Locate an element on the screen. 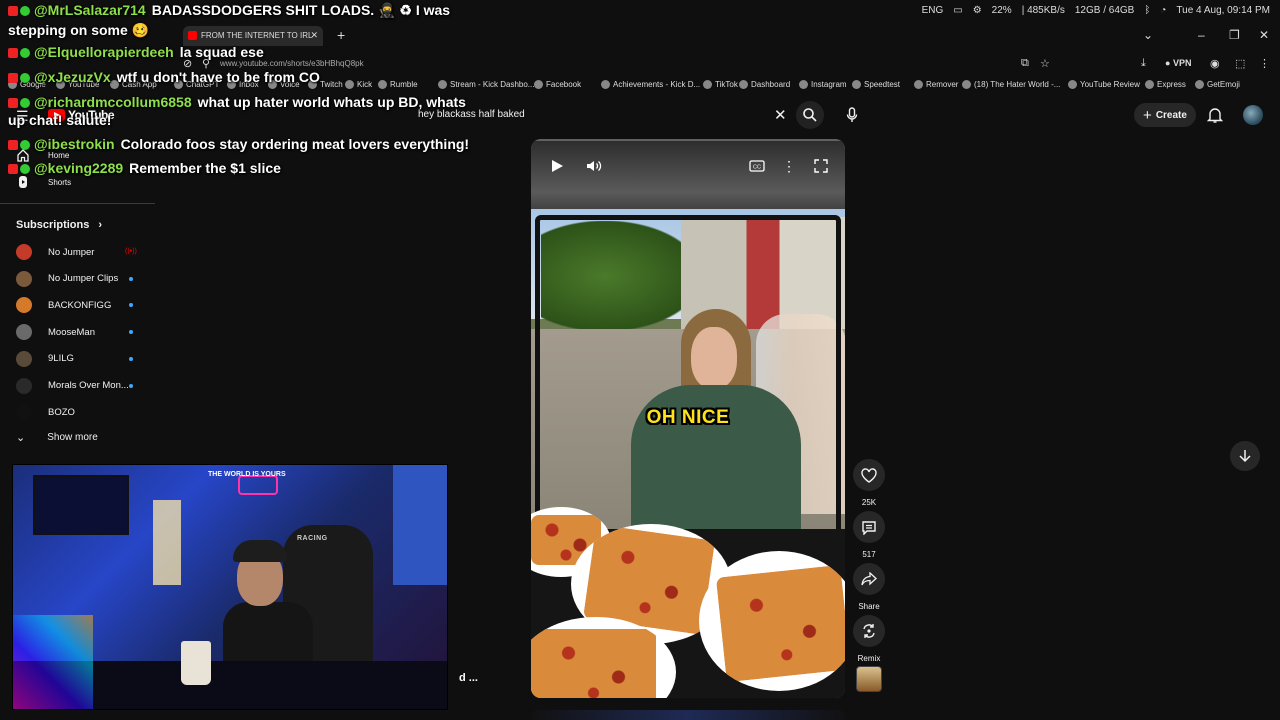 The width and height of the screenshot is (1280, 720). chat-badge-icon is located at coordinates (19, 103).